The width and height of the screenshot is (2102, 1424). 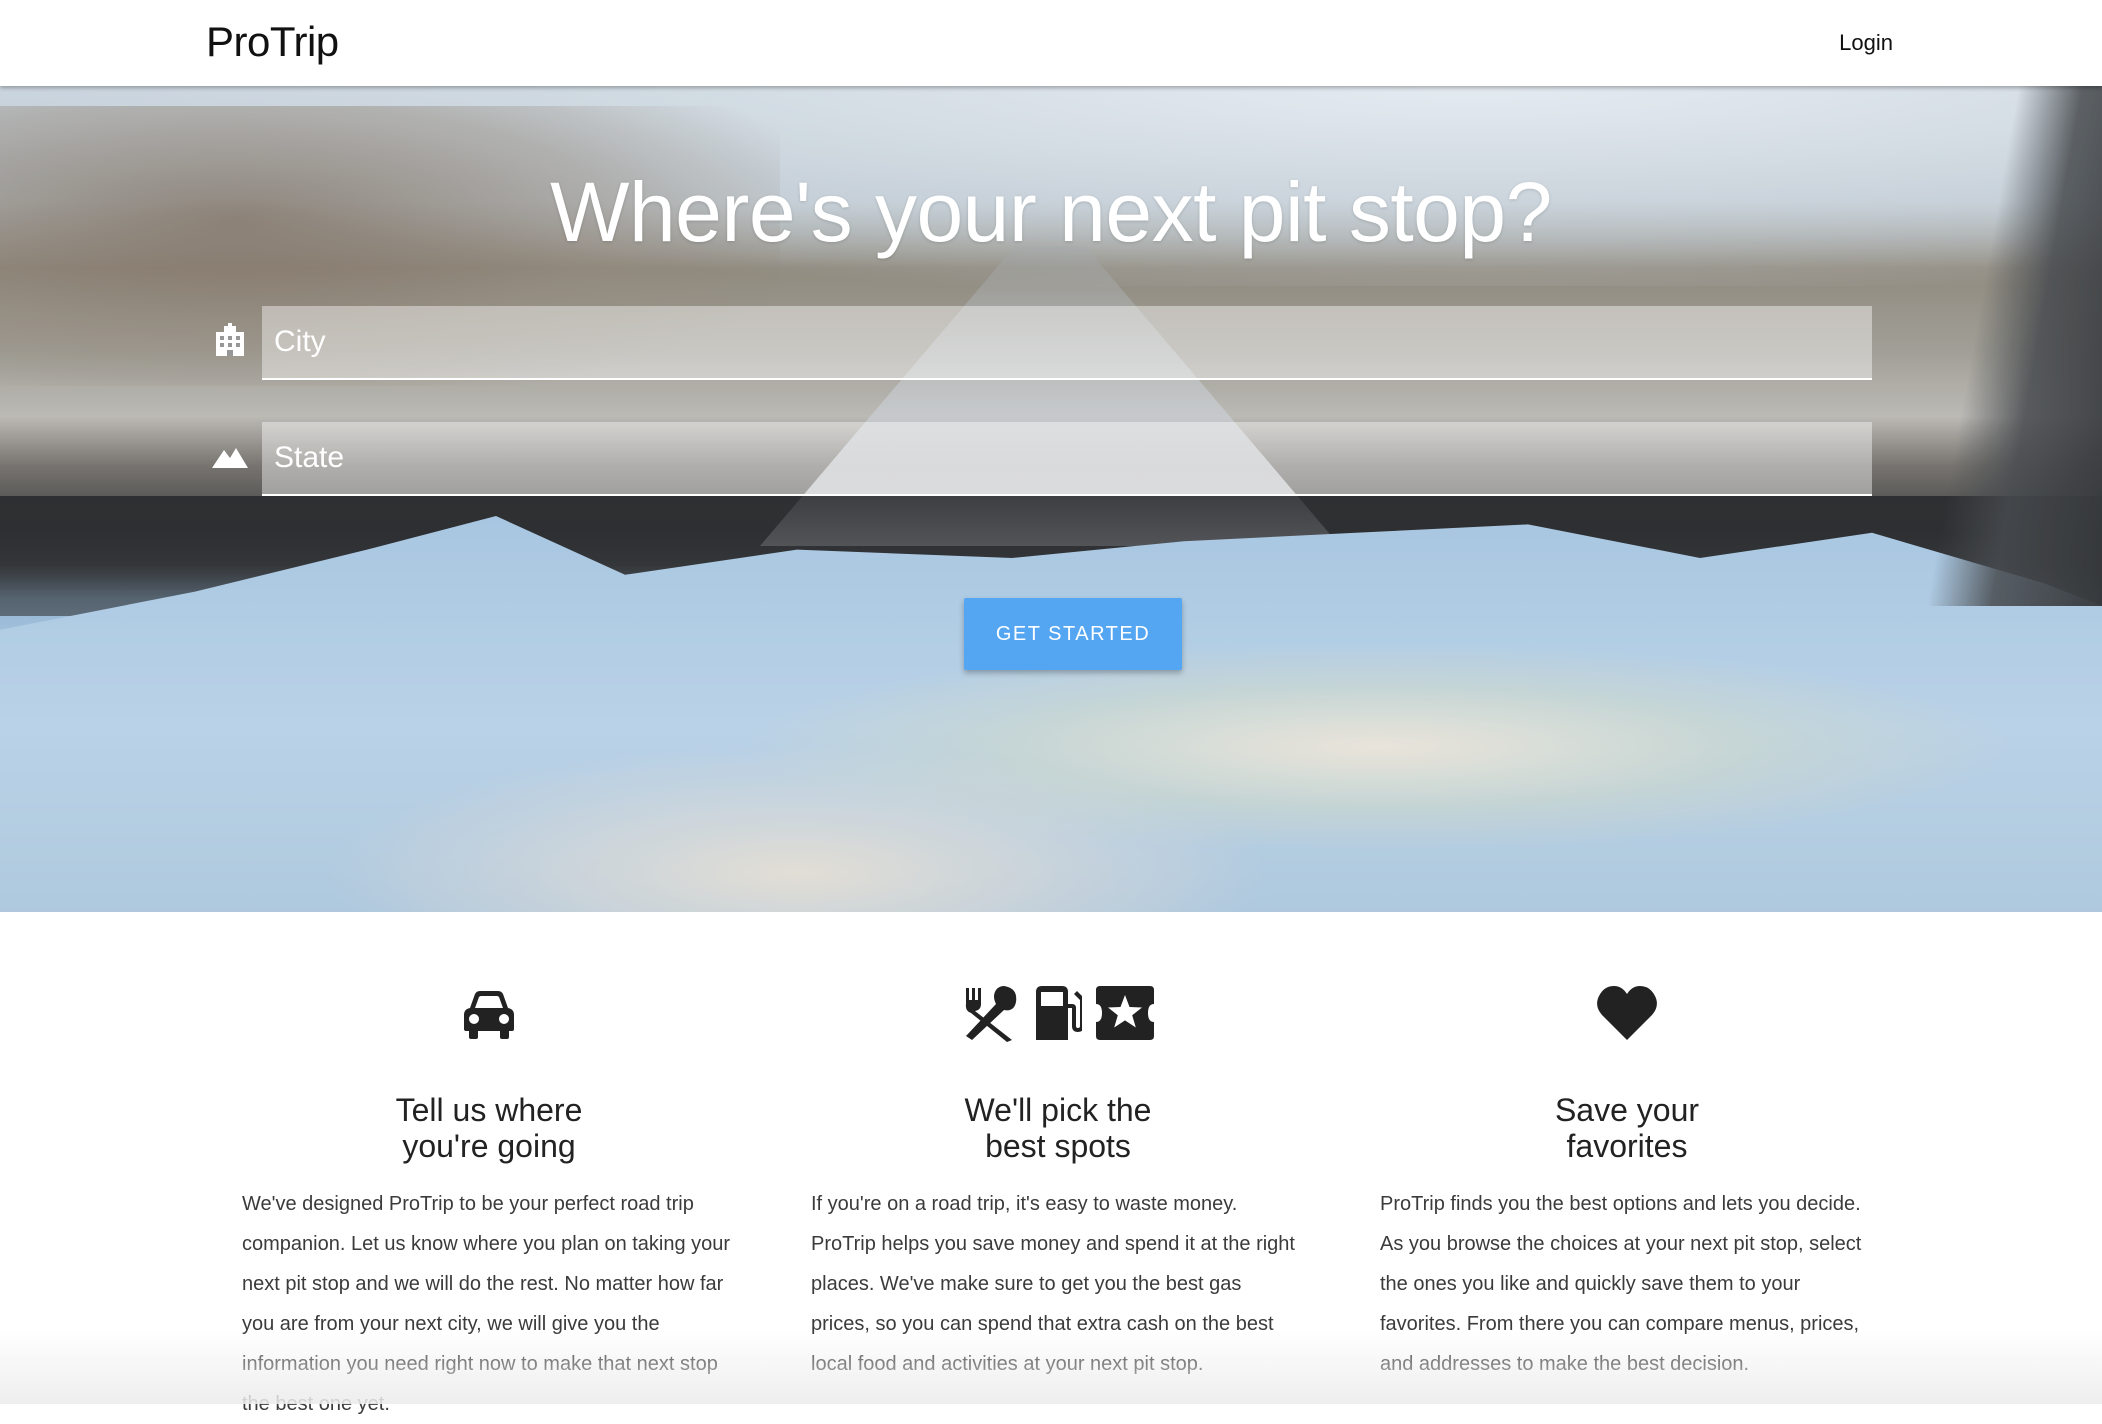 I want to click on state-input, so click(x=1067, y=459).